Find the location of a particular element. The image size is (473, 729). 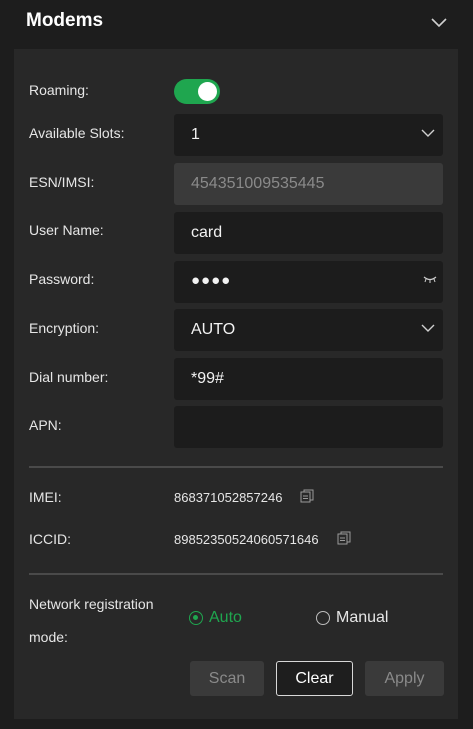

radio-auto-circle is located at coordinates (196, 618).